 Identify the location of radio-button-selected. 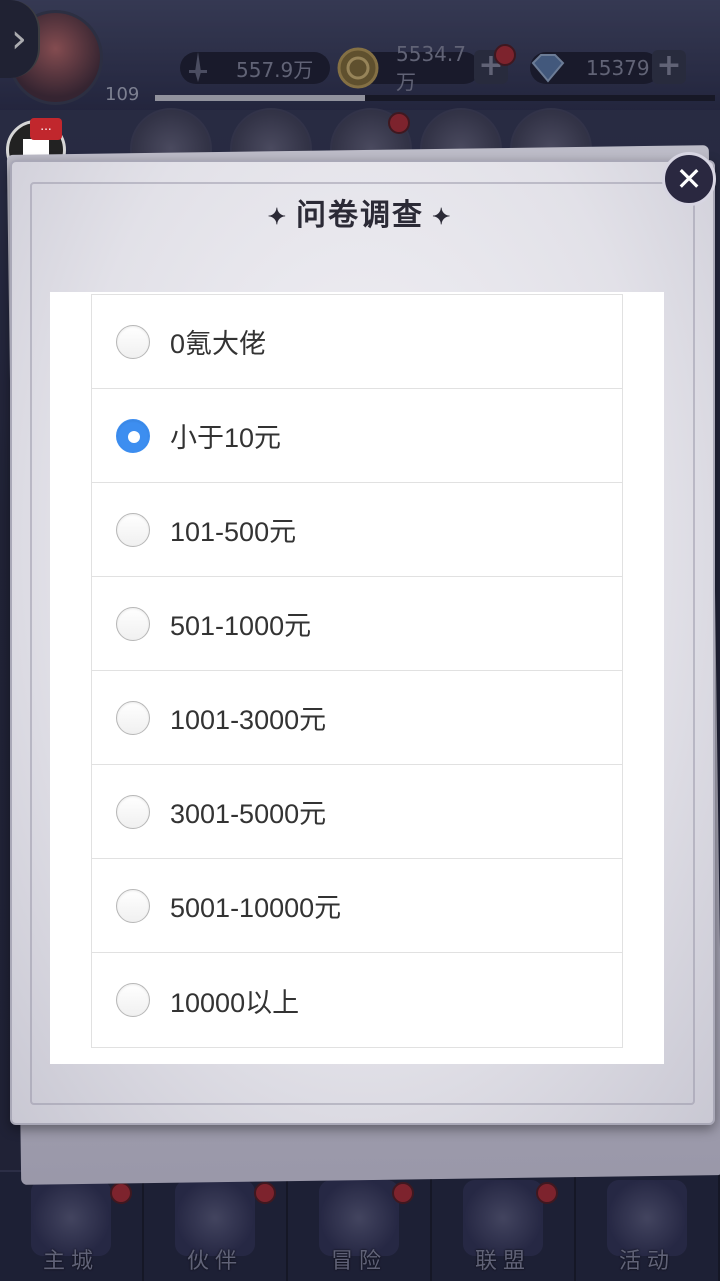
(133, 435).